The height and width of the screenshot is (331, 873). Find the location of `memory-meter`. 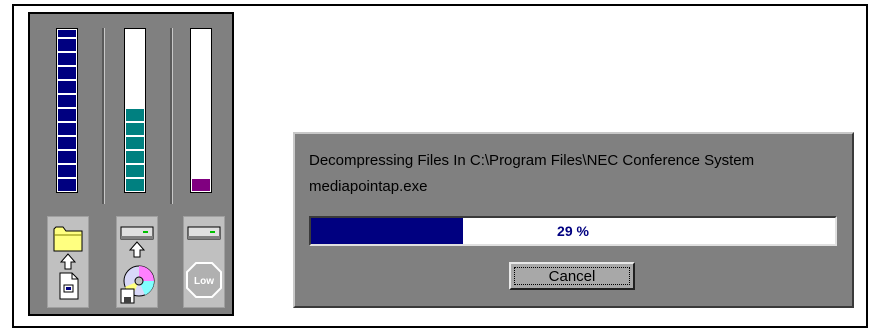

memory-meter is located at coordinates (201, 110).